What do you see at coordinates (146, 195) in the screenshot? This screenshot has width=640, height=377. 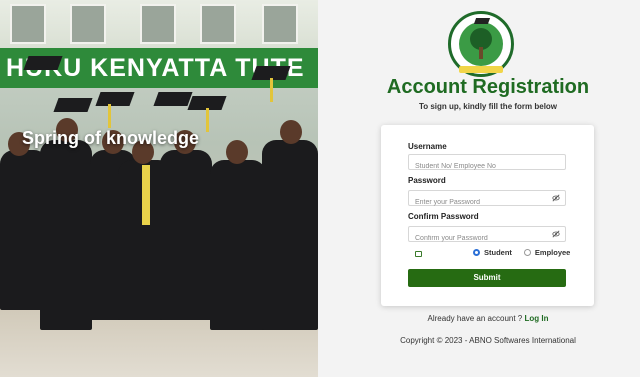 I see `graduate-sash` at bounding box center [146, 195].